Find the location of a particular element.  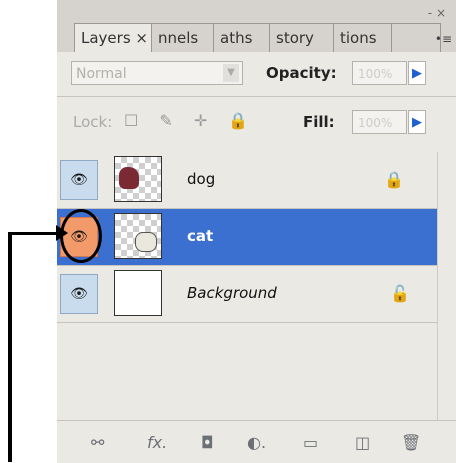

layer-row-dog: 👁 dog 🔒 is located at coordinates (247, 180).